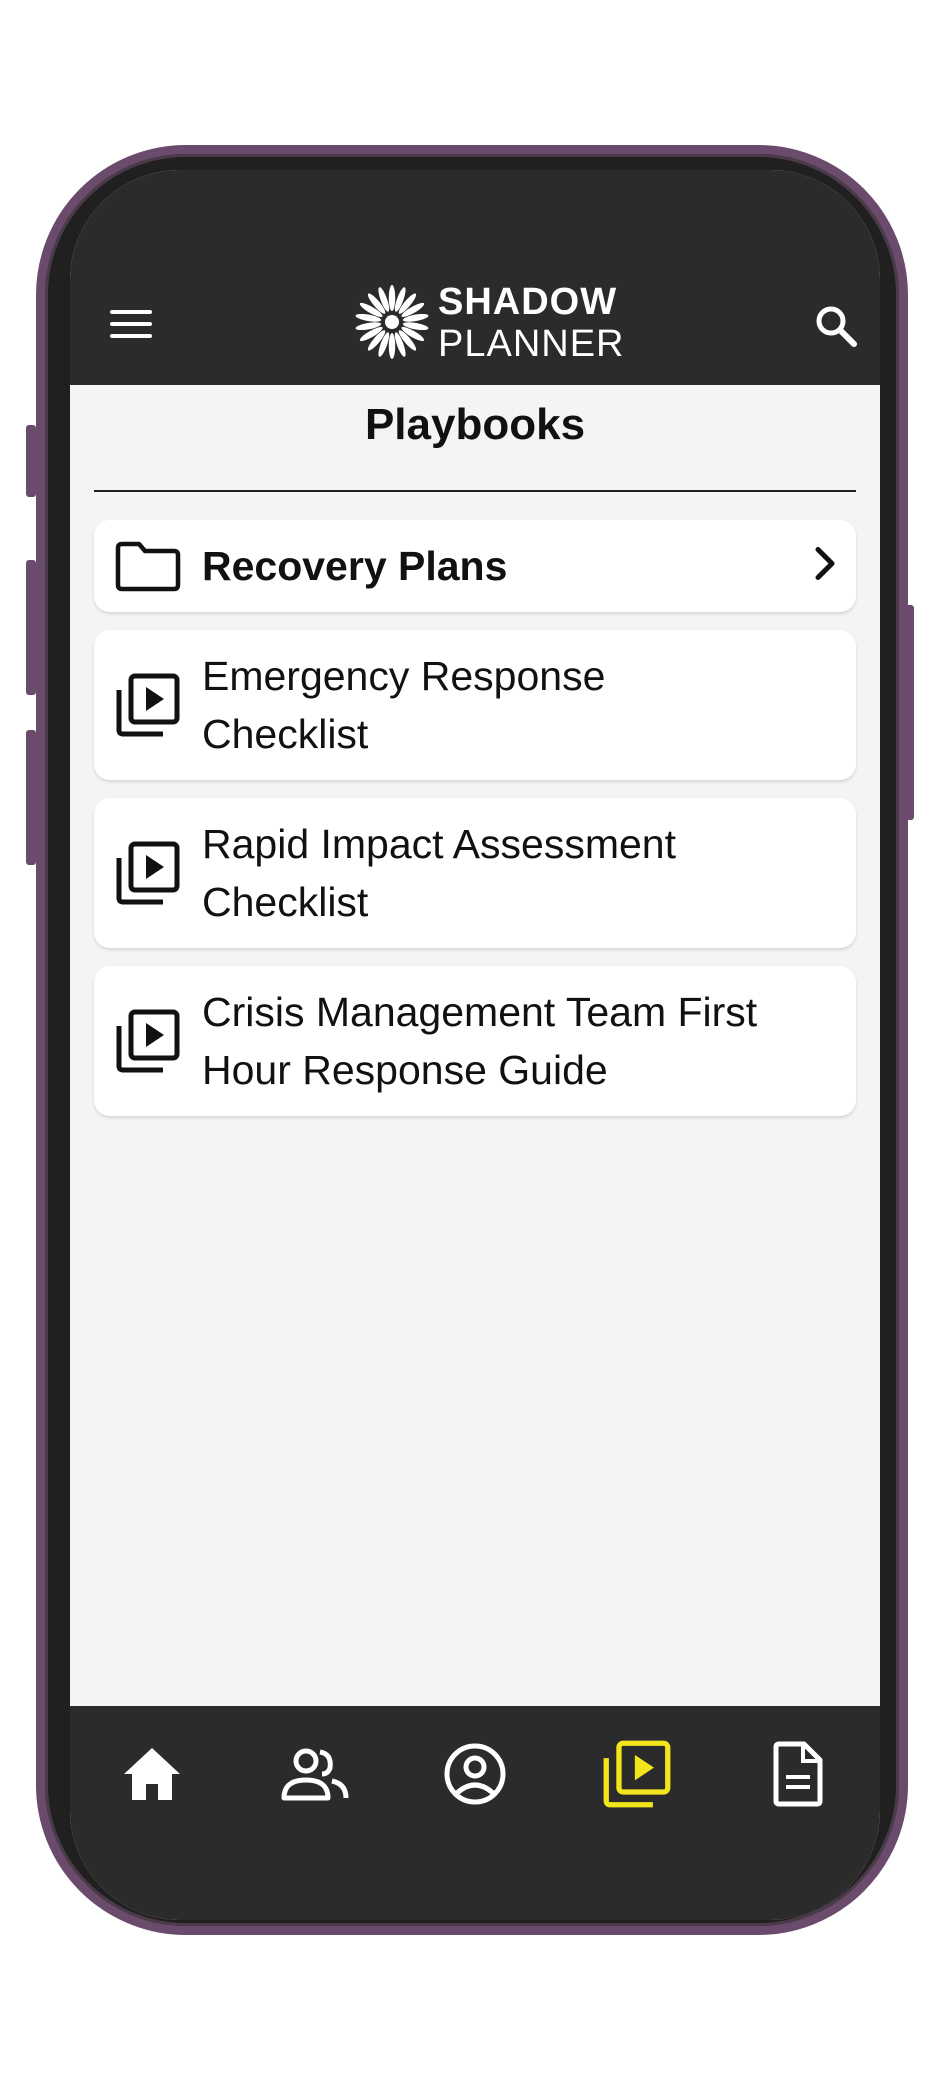 This screenshot has width=938, height=2083. What do you see at coordinates (392, 322) in the screenshot?
I see `sunburst-logo-icon` at bounding box center [392, 322].